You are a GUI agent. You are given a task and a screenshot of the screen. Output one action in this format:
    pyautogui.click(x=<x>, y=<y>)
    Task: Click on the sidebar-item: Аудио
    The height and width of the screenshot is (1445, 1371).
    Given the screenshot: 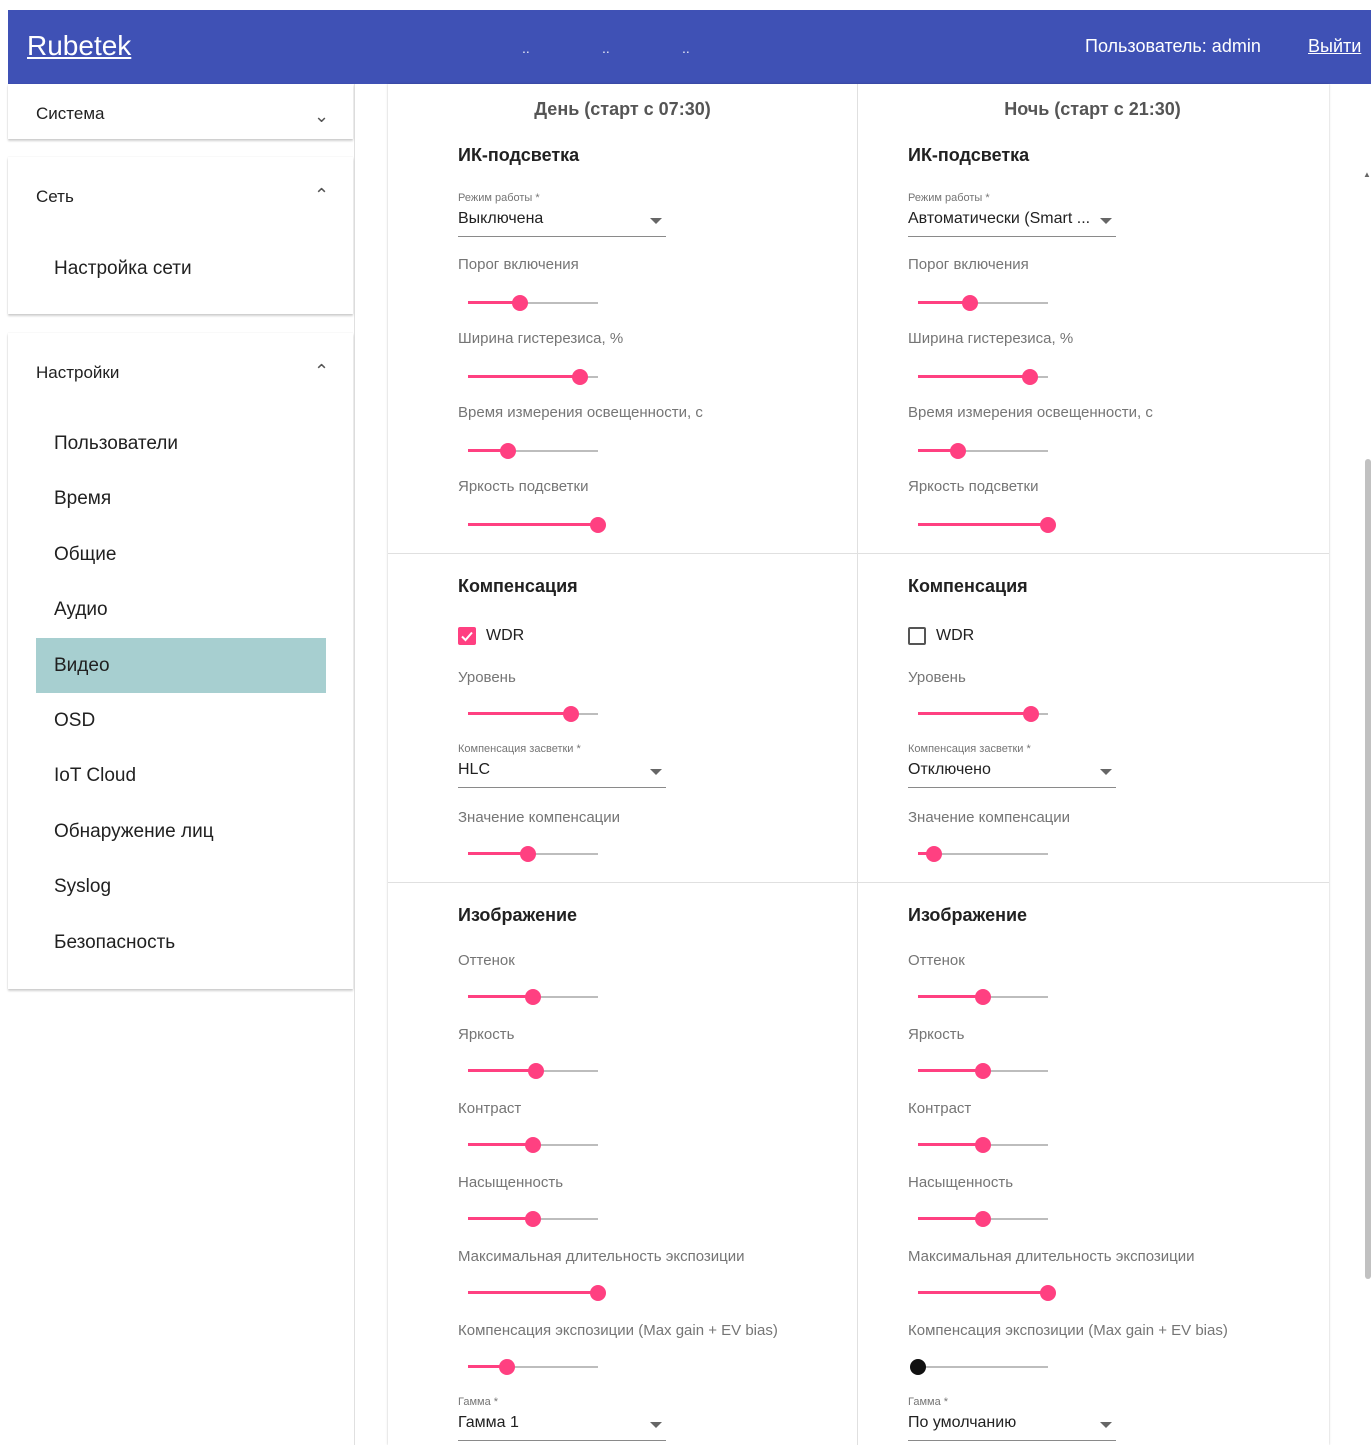 What is the action you would take?
    pyautogui.click(x=181, y=609)
    